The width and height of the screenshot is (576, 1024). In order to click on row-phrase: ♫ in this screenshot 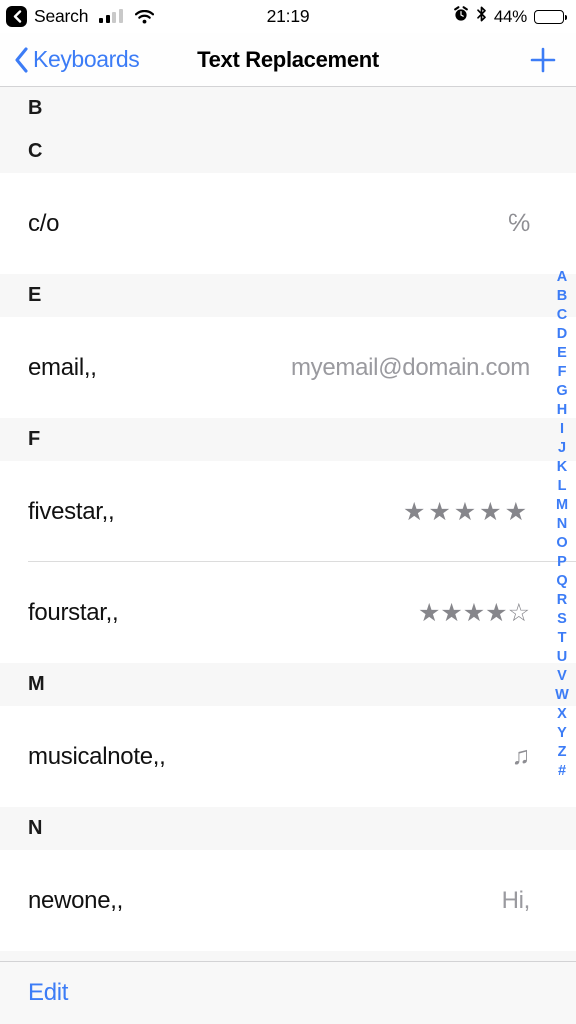, I will do `click(521, 756)`.